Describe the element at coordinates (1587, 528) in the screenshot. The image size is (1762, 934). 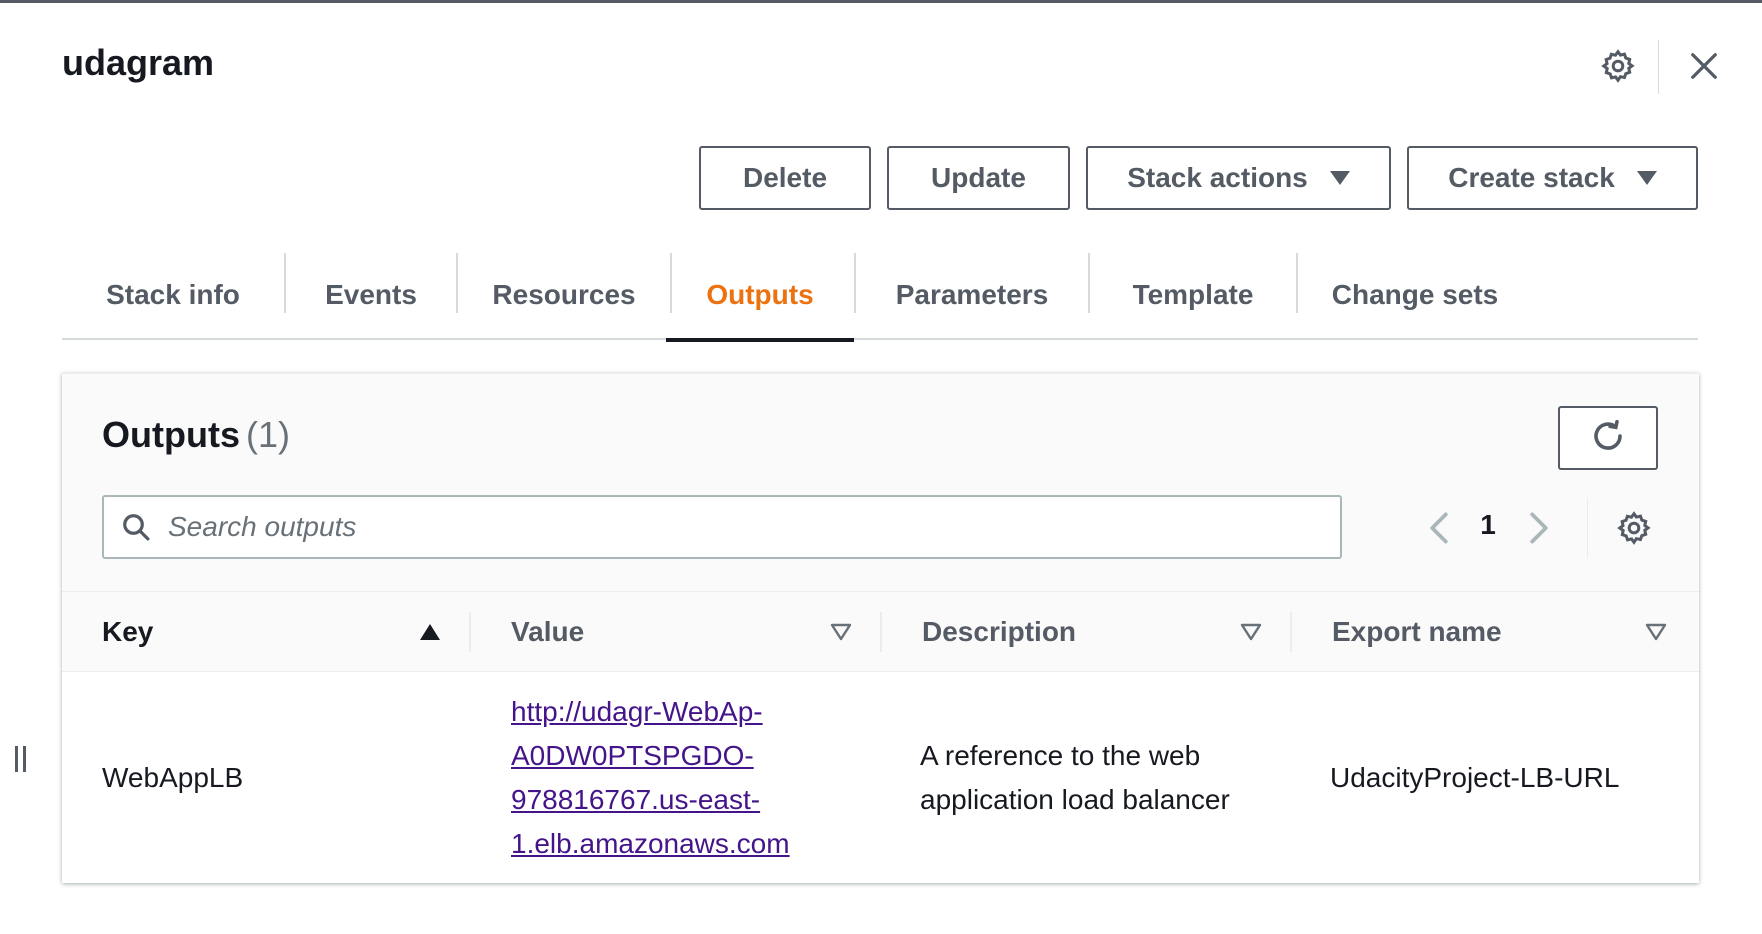
I see `pager-divider` at that location.